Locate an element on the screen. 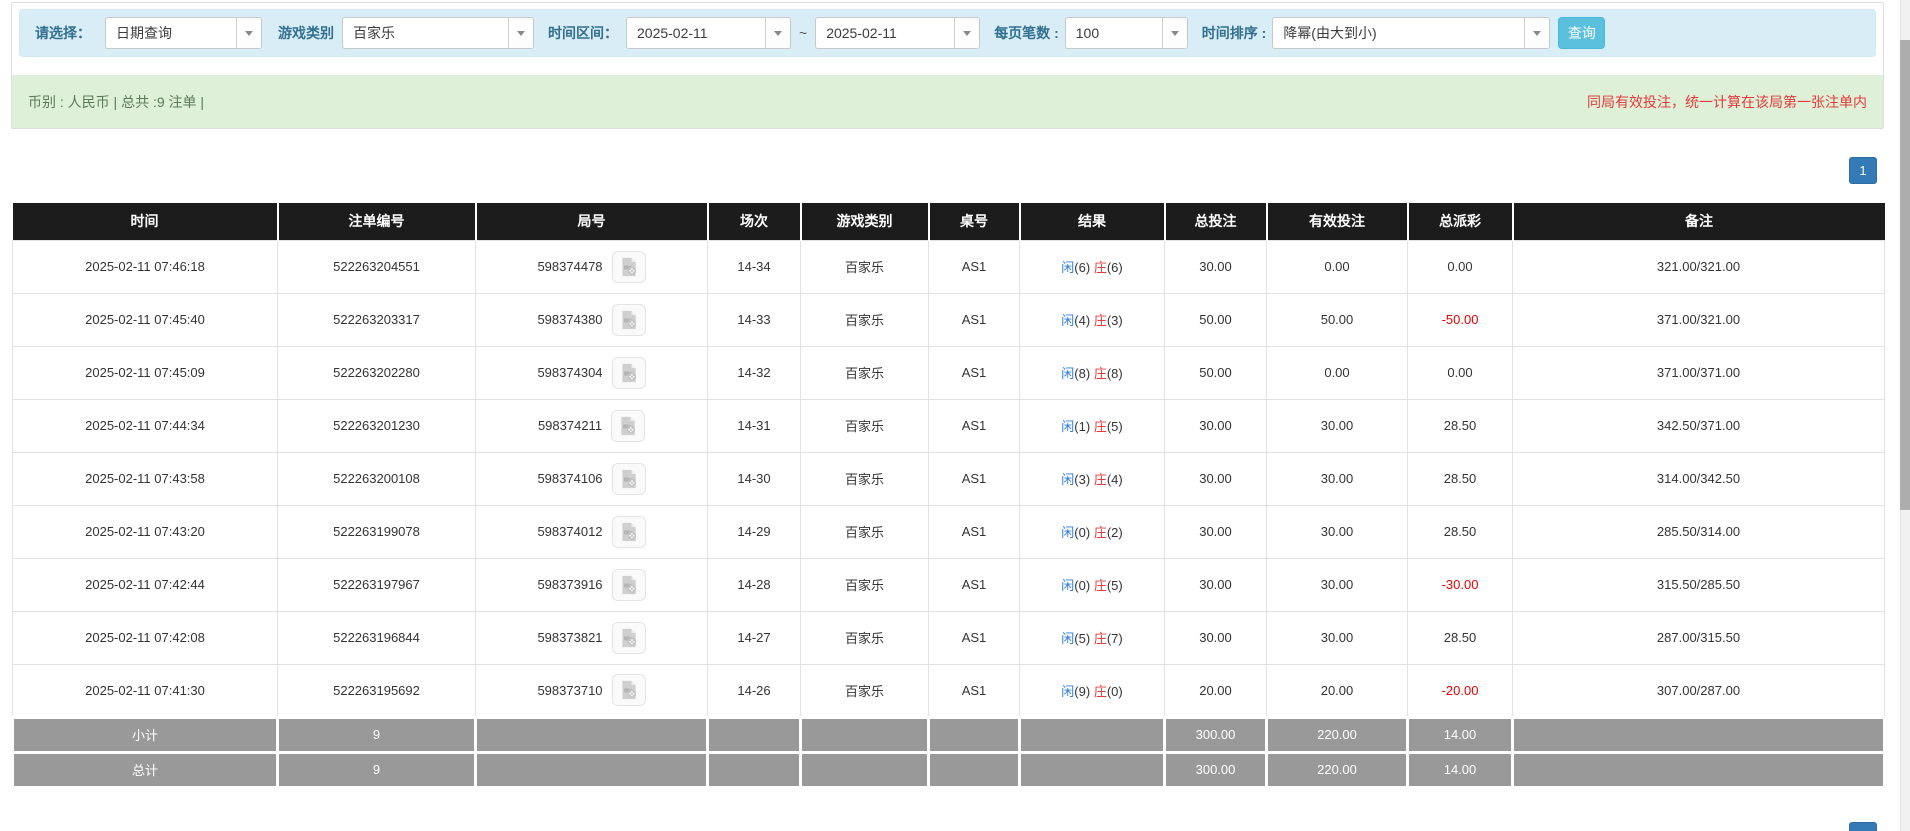 The height and width of the screenshot is (831, 1910). banker-result-score: (3) is located at coordinates (1114, 320).